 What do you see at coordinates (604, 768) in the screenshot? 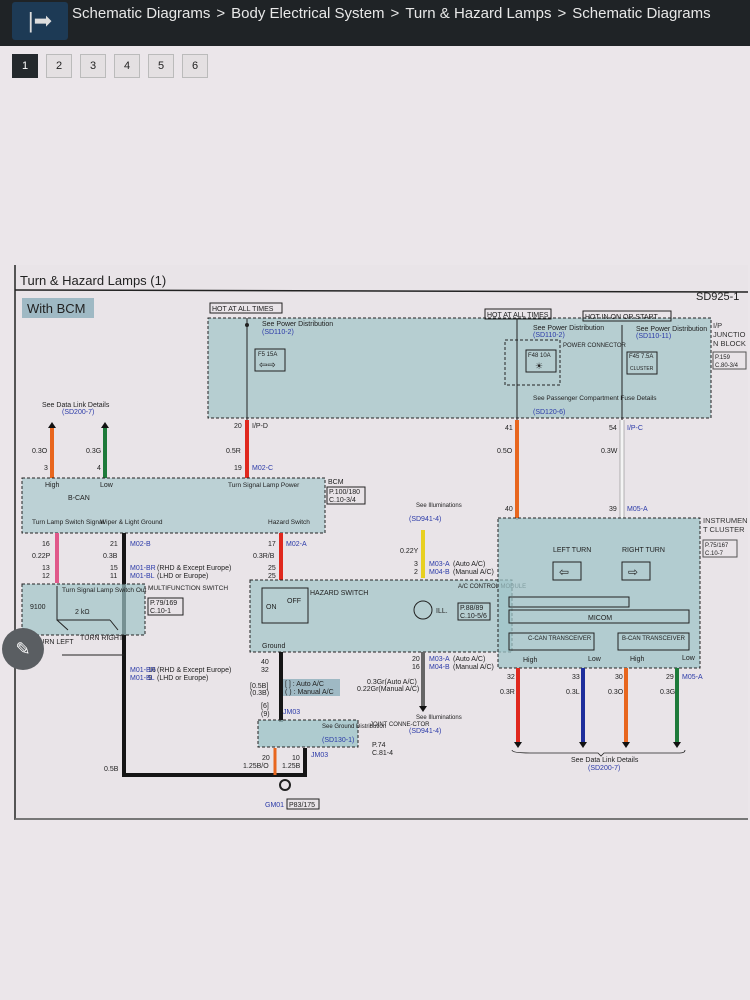
I see `sd200-7-link-2: (SD200-7)` at bounding box center [604, 768].